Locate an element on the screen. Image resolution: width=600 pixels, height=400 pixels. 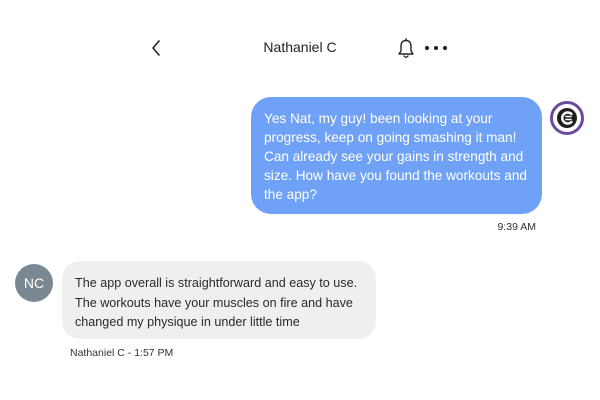
back-button is located at coordinates (156, 48).